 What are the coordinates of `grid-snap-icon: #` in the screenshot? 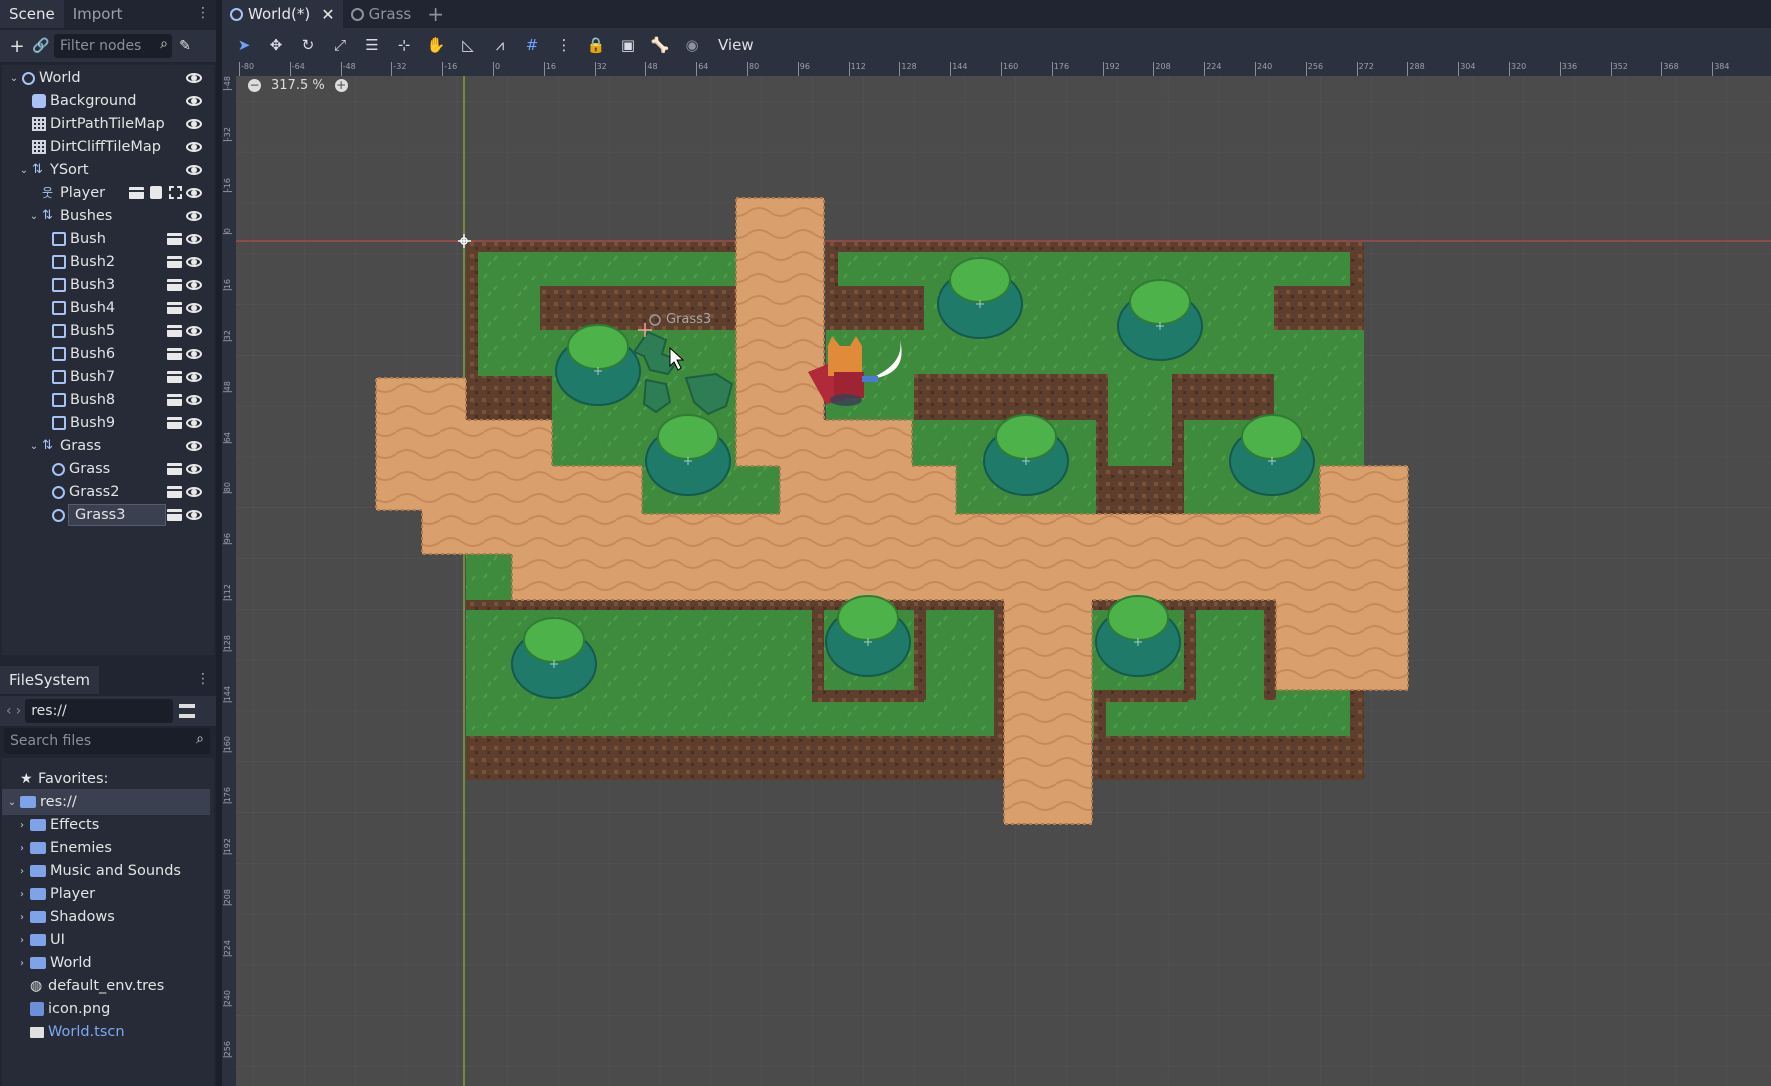 It's located at (532, 45).